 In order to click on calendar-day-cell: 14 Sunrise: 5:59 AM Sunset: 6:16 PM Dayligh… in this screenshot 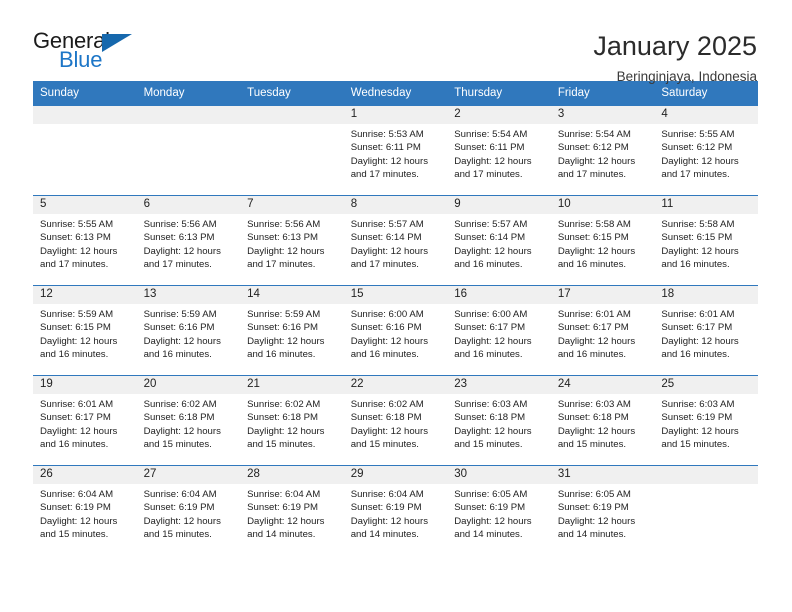, I will do `click(292, 330)`.